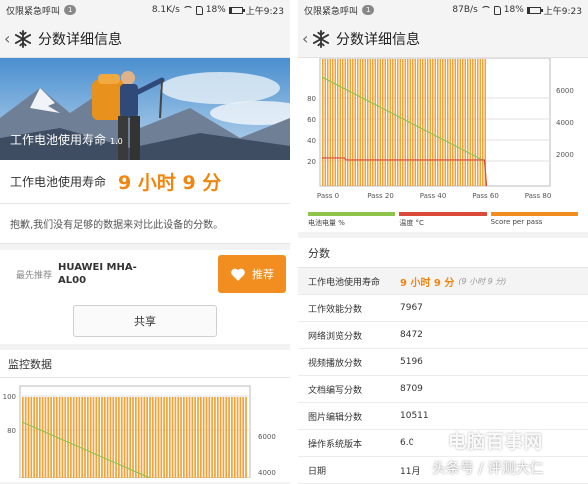 This screenshot has width=588, height=484. I want to click on clock: 上午9:23, so click(562, 11).